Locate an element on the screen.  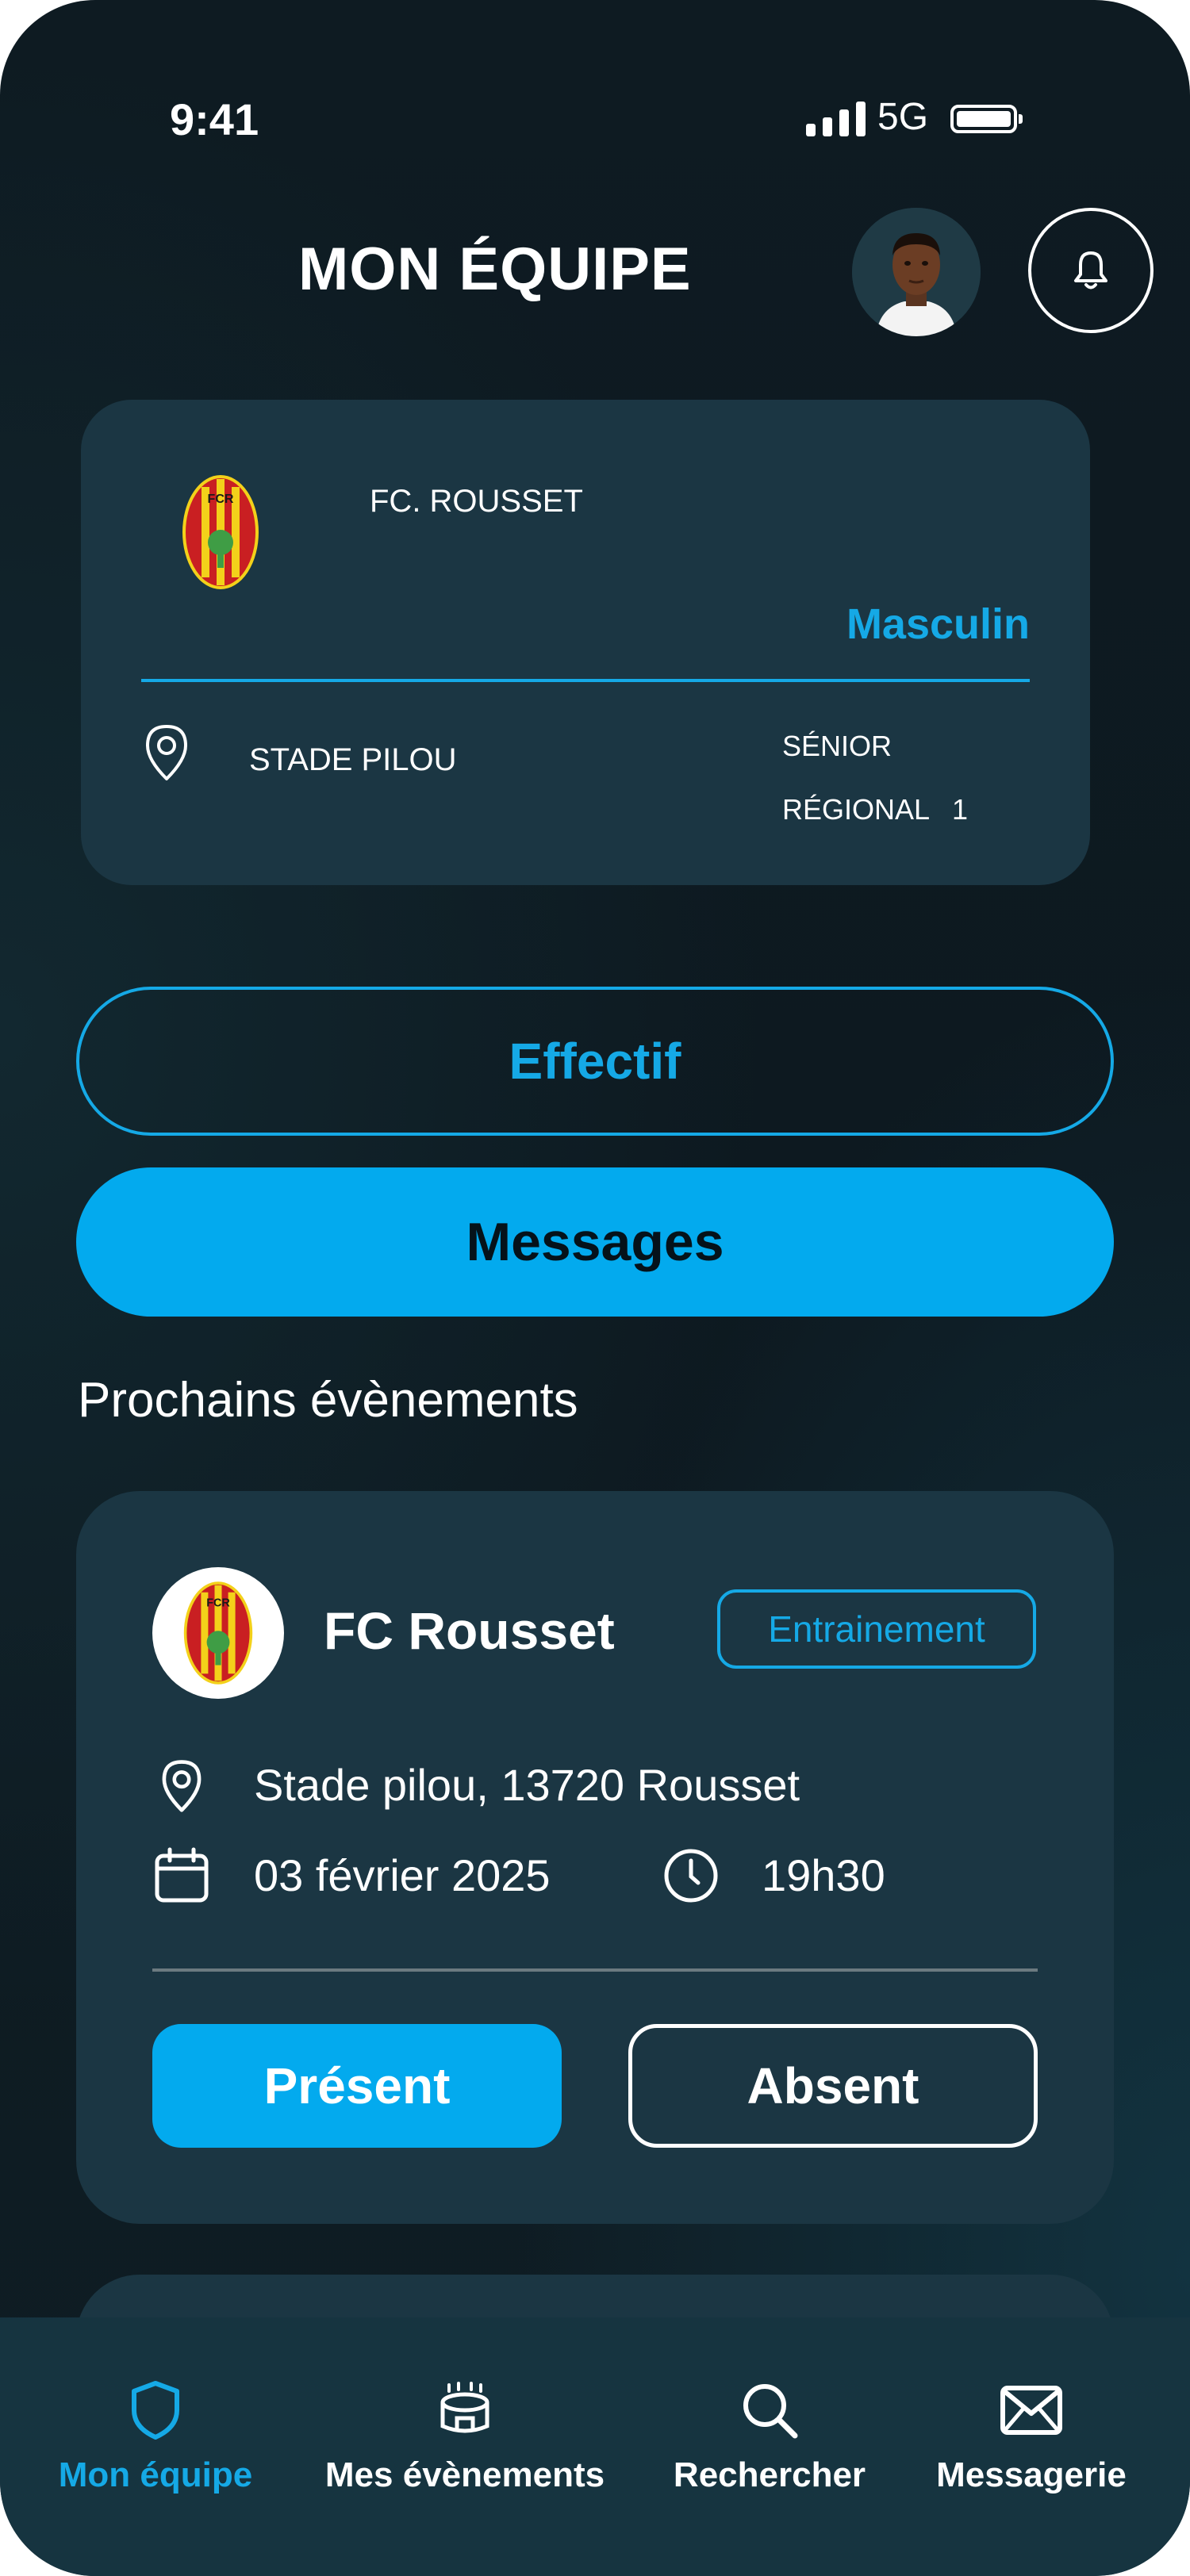
event-team-logo: FCR is located at coordinates (218, 1633).